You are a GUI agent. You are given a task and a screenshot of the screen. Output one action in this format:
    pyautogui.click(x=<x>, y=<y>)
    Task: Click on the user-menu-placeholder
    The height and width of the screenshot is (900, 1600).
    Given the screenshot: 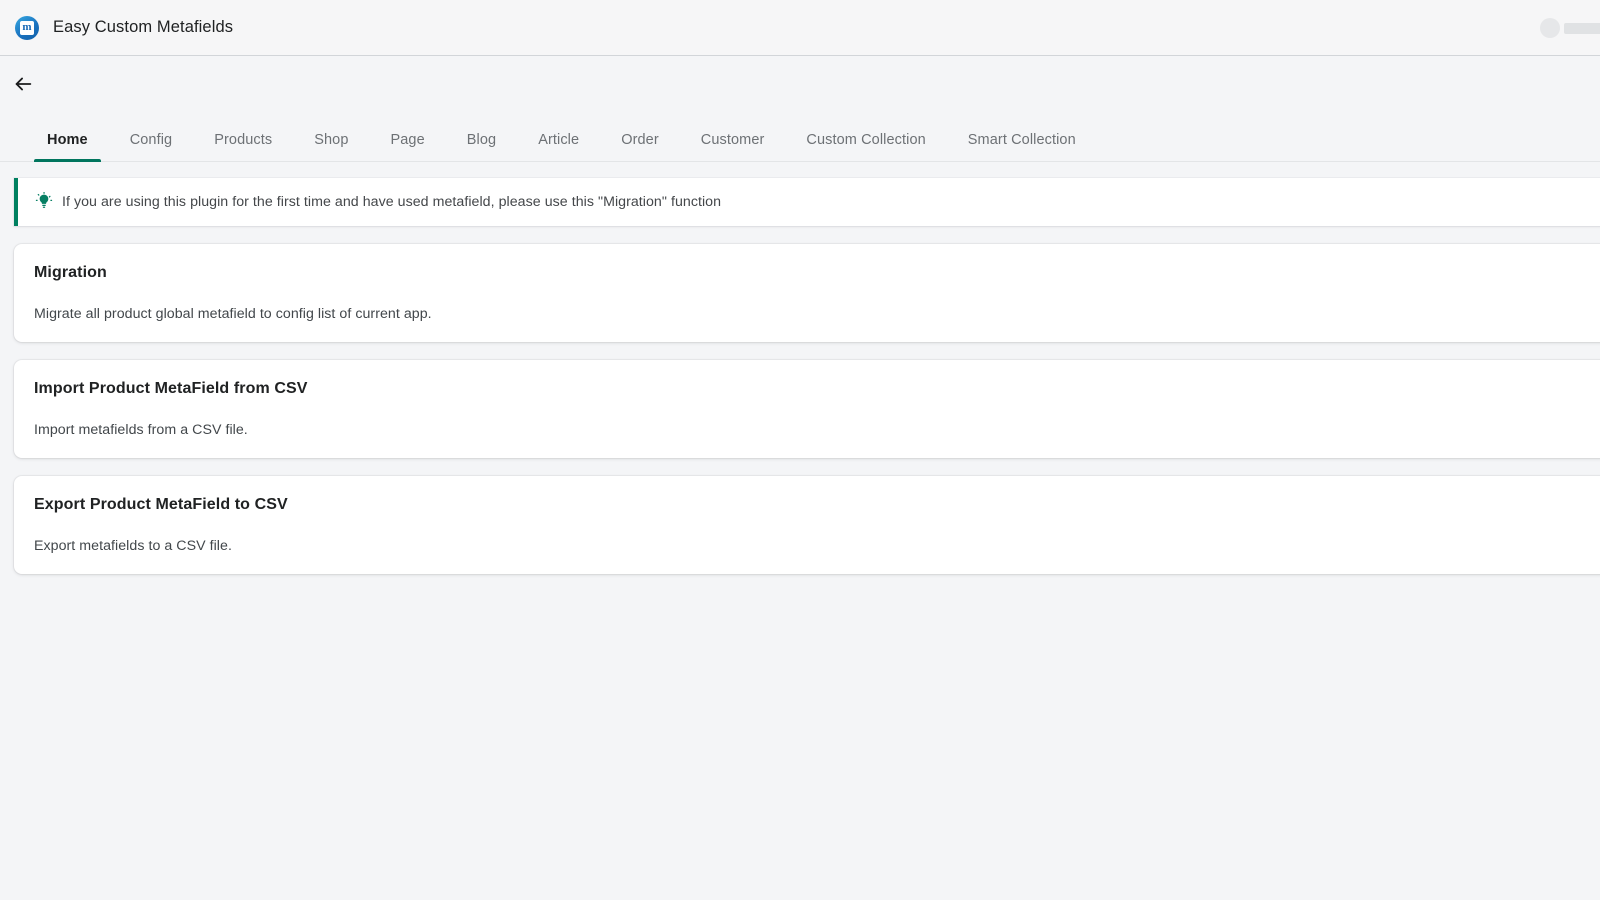 What is the action you would take?
    pyautogui.click(x=1570, y=28)
    